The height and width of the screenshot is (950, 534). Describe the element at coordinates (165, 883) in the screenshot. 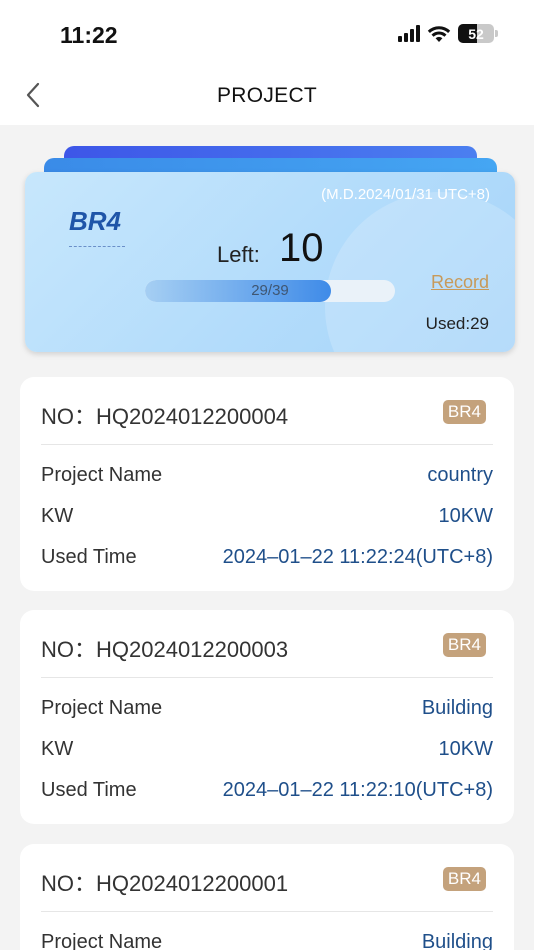

I see `record-number: NO：HQ2024012200001` at that location.